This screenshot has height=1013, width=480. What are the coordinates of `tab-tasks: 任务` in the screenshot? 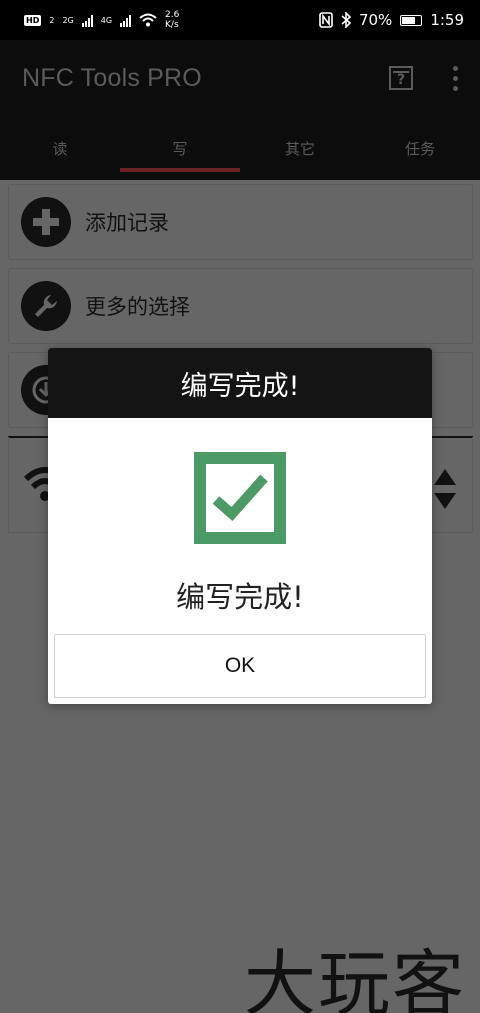 It's located at (420, 148).